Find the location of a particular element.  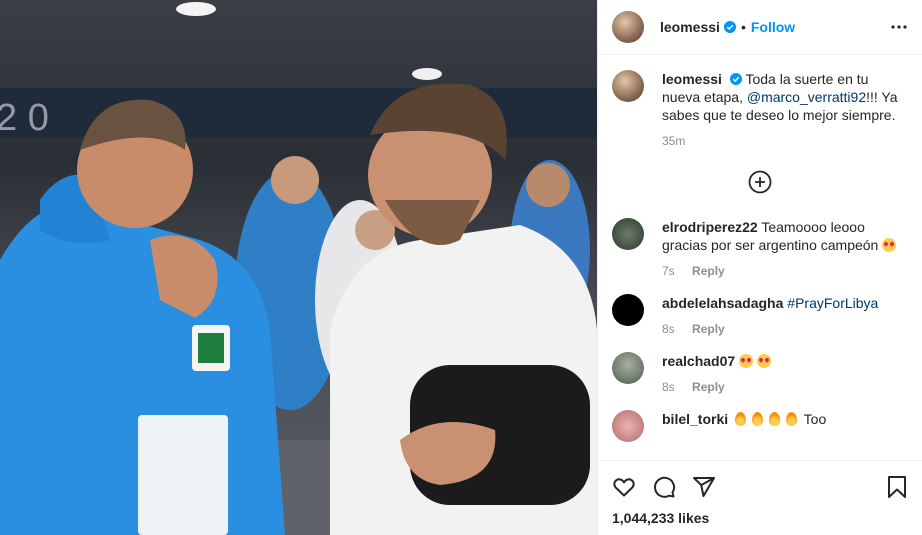

caption-username: leomessi is located at coordinates (692, 79).